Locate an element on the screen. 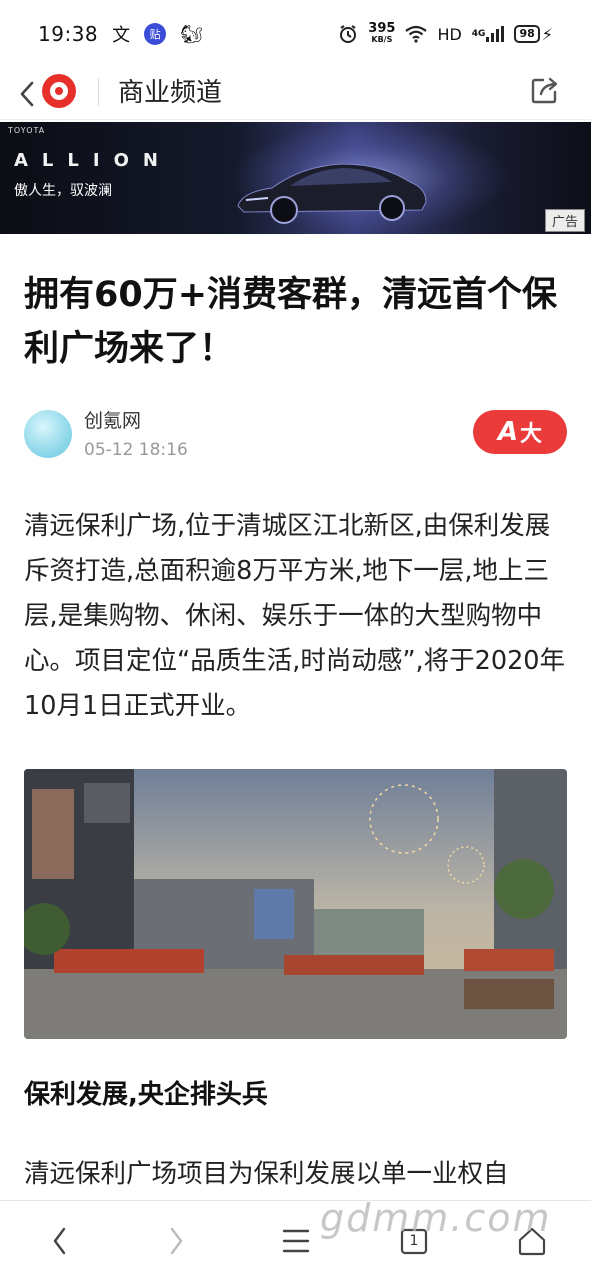  font-size-button: A 大 is located at coordinates (520, 432).